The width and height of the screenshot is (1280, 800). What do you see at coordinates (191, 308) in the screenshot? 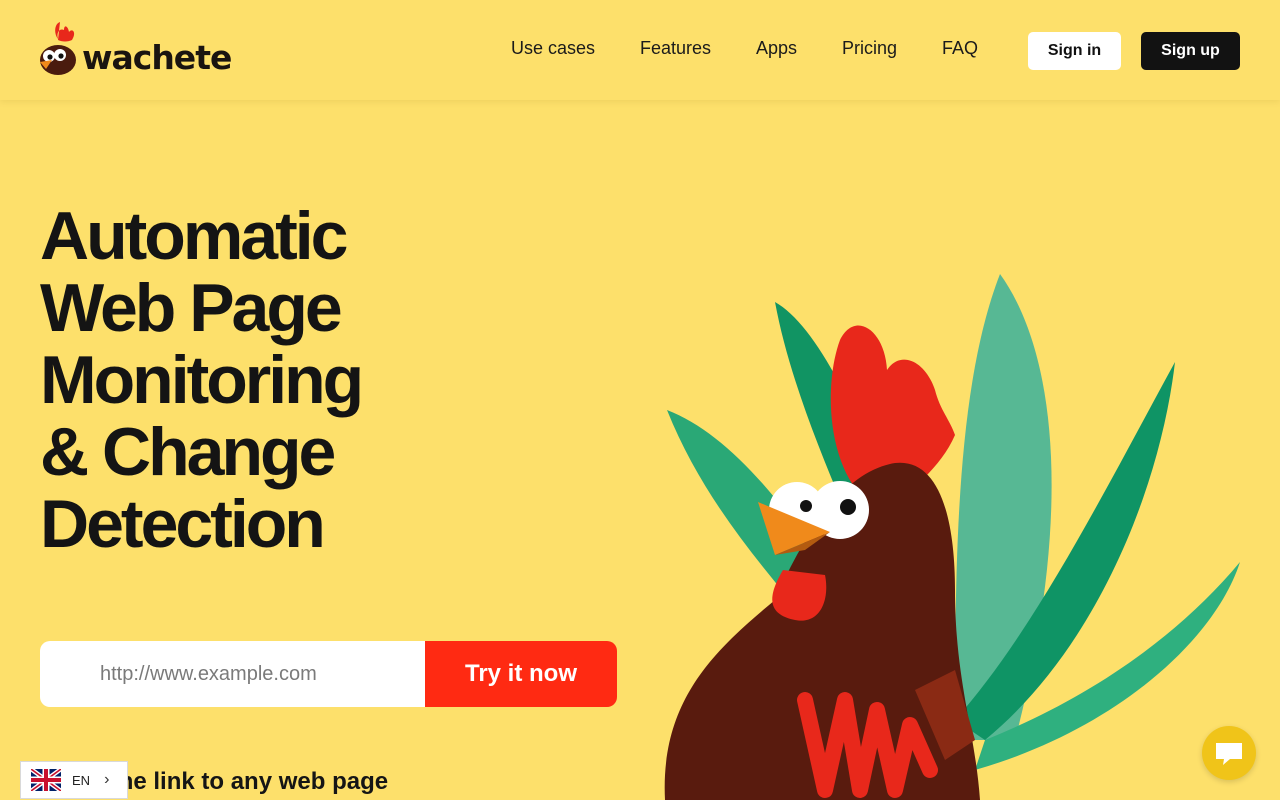
I see `hero-title-line: Web Page` at bounding box center [191, 308].